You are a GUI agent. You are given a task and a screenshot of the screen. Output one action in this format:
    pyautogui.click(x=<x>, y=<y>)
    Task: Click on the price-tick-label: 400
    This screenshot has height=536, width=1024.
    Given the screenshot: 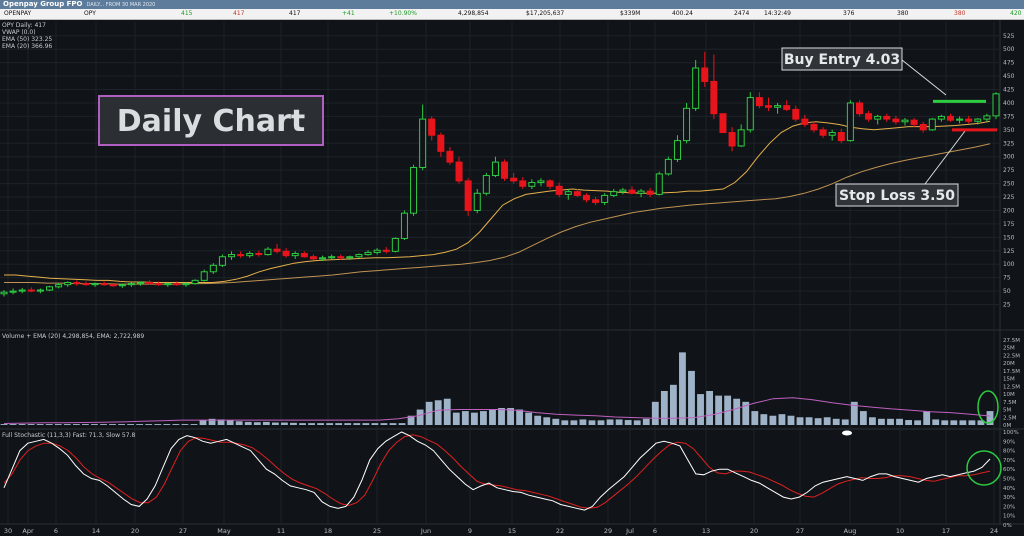 What is the action you would take?
    pyautogui.click(x=1009, y=103)
    